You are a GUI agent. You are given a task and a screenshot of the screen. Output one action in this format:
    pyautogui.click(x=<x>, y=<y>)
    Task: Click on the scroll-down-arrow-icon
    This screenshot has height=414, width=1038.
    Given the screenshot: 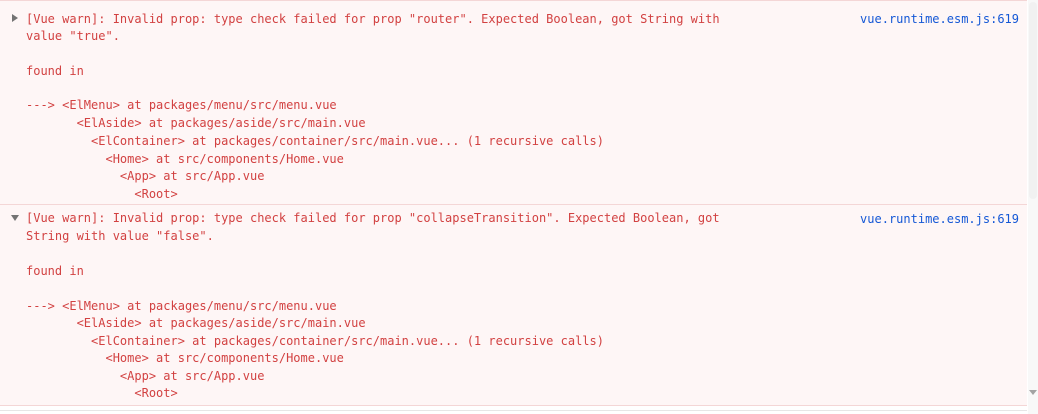 What is the action you would take?
    pyautogui.click(x=1033, y=392)
    